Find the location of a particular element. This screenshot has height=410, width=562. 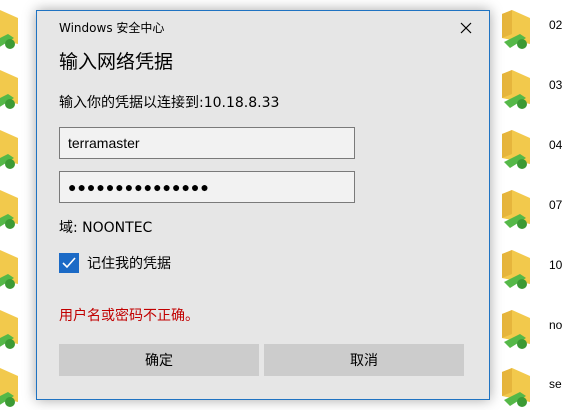

remember-label: 记住我的凭据 is located at coordinates (129, 264).